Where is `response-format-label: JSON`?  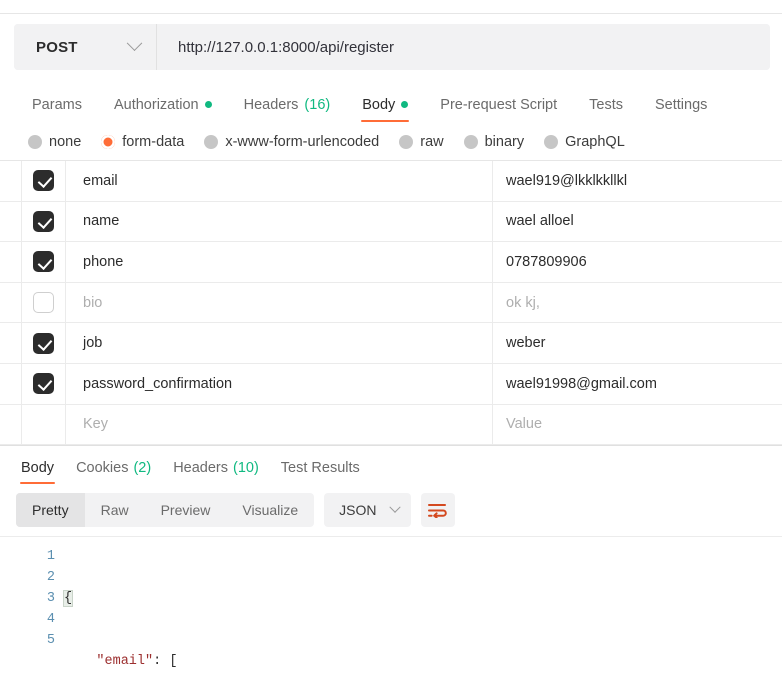 response-format-label: JSON is located at coordinates (358, 510).